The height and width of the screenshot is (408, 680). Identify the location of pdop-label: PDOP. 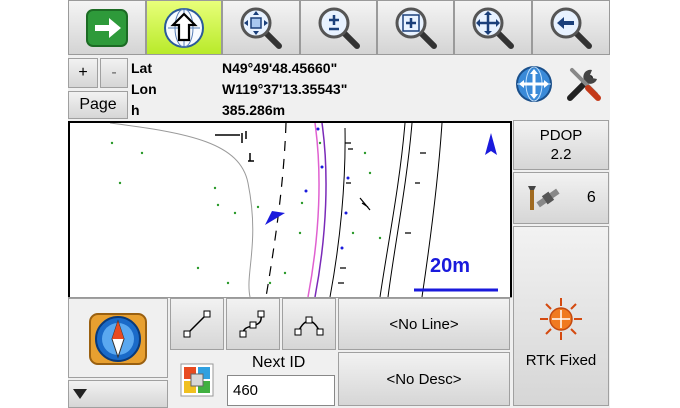
(561, 135).